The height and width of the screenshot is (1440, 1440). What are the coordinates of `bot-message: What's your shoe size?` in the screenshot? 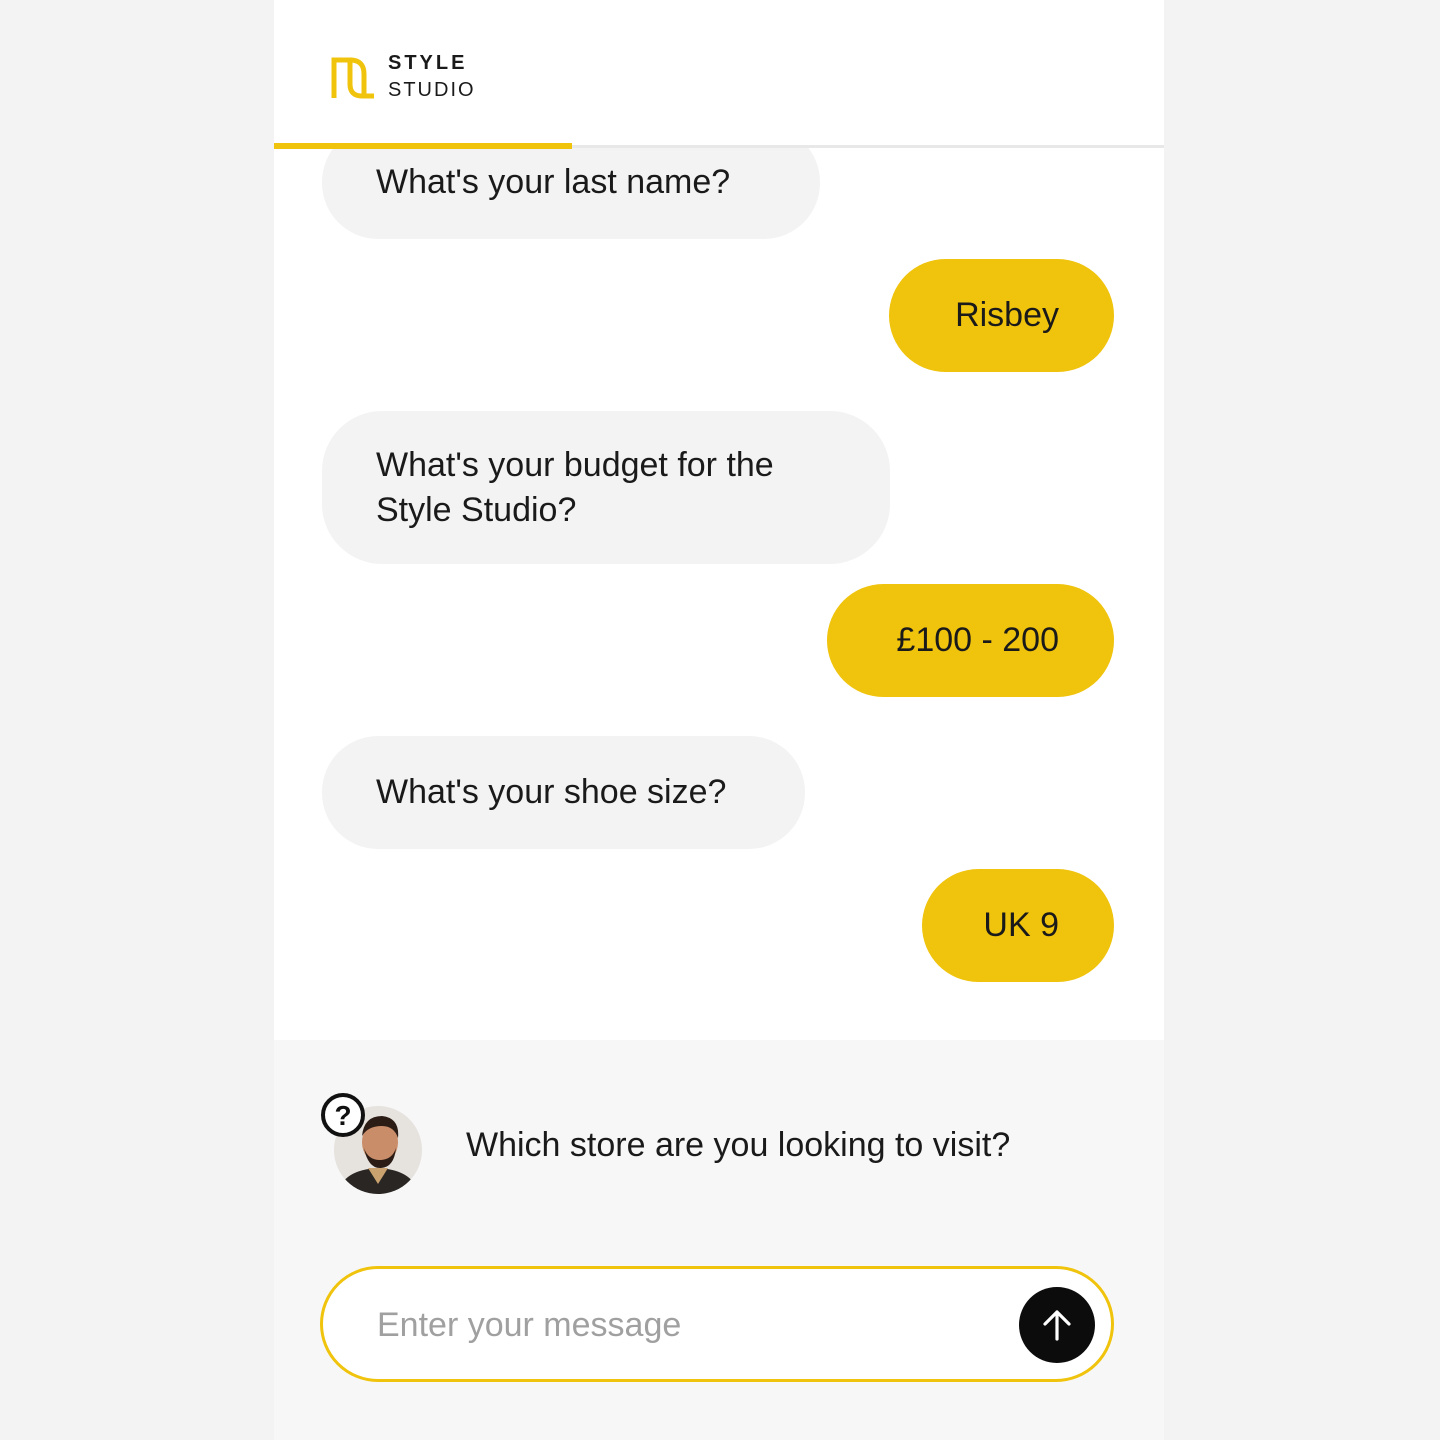 It's located at (563, 792).